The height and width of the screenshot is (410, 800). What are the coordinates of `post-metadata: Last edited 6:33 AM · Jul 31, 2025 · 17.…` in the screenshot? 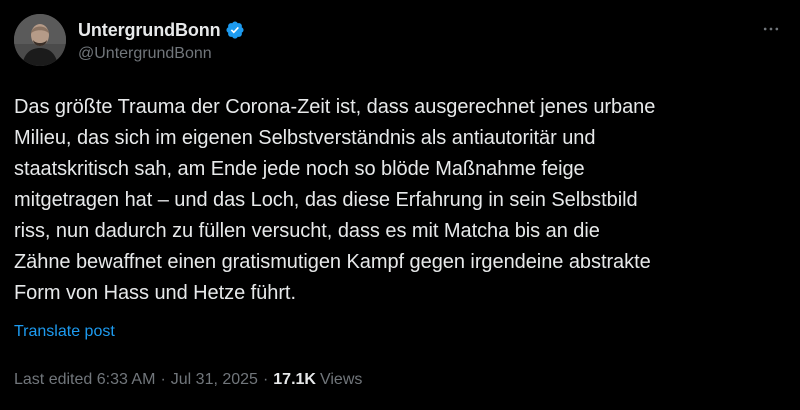 It's located at (188, 380).